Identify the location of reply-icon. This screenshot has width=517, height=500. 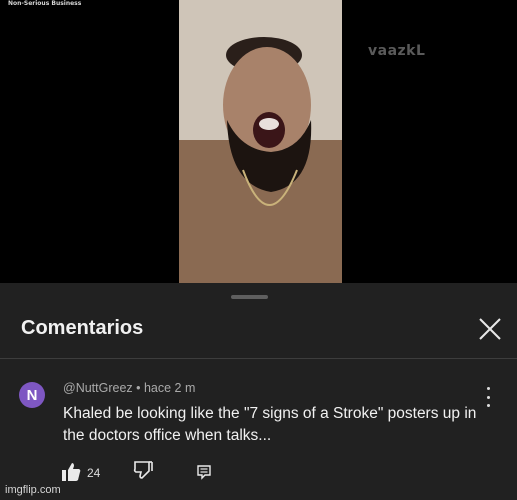
(204, 472).